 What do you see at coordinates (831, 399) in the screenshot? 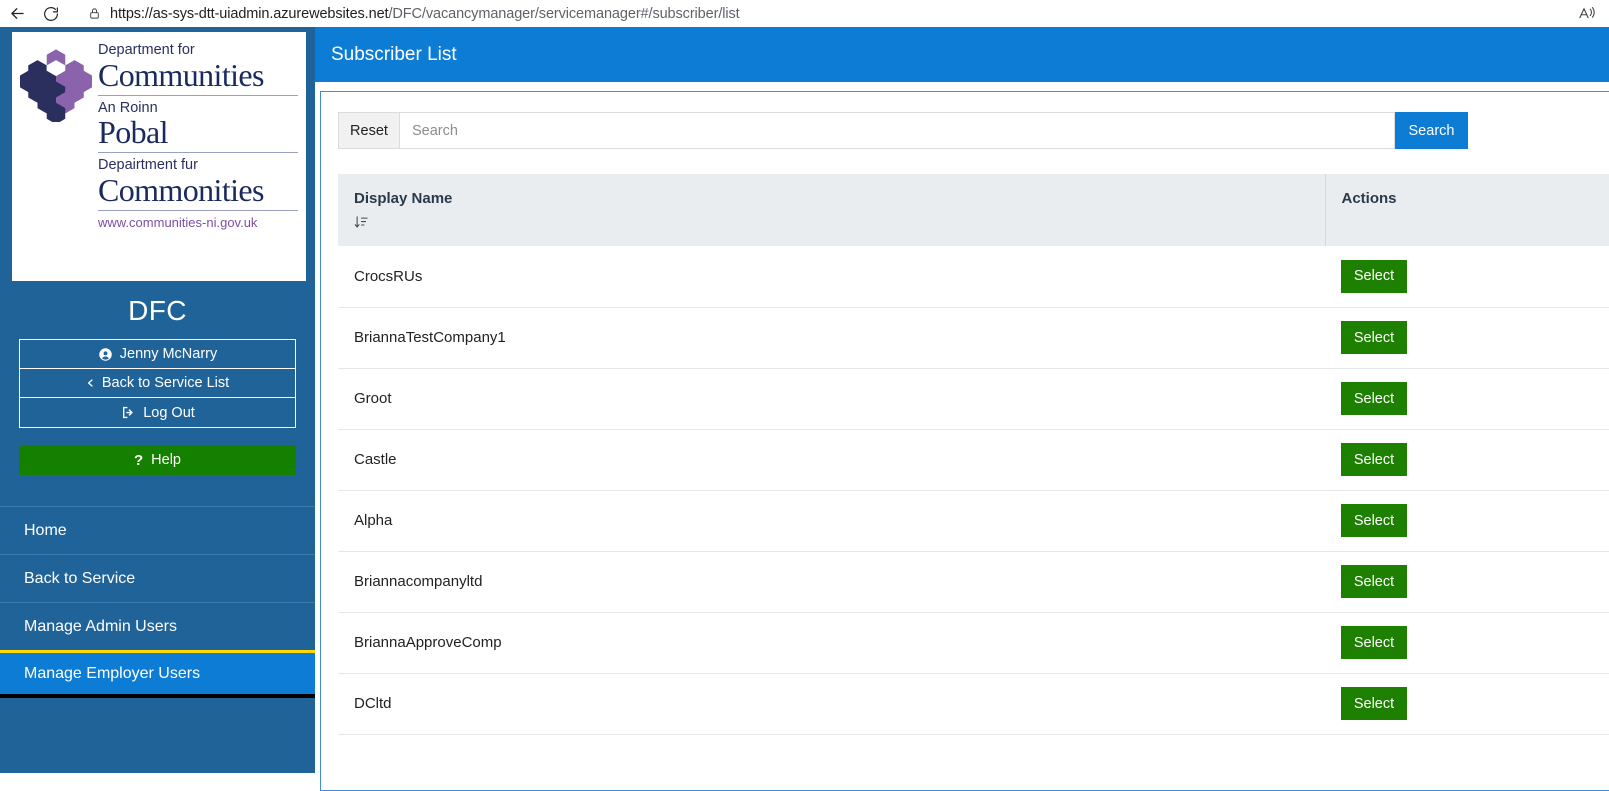
I see `cell-display-name: Groot` at bounding box center [831, 399].